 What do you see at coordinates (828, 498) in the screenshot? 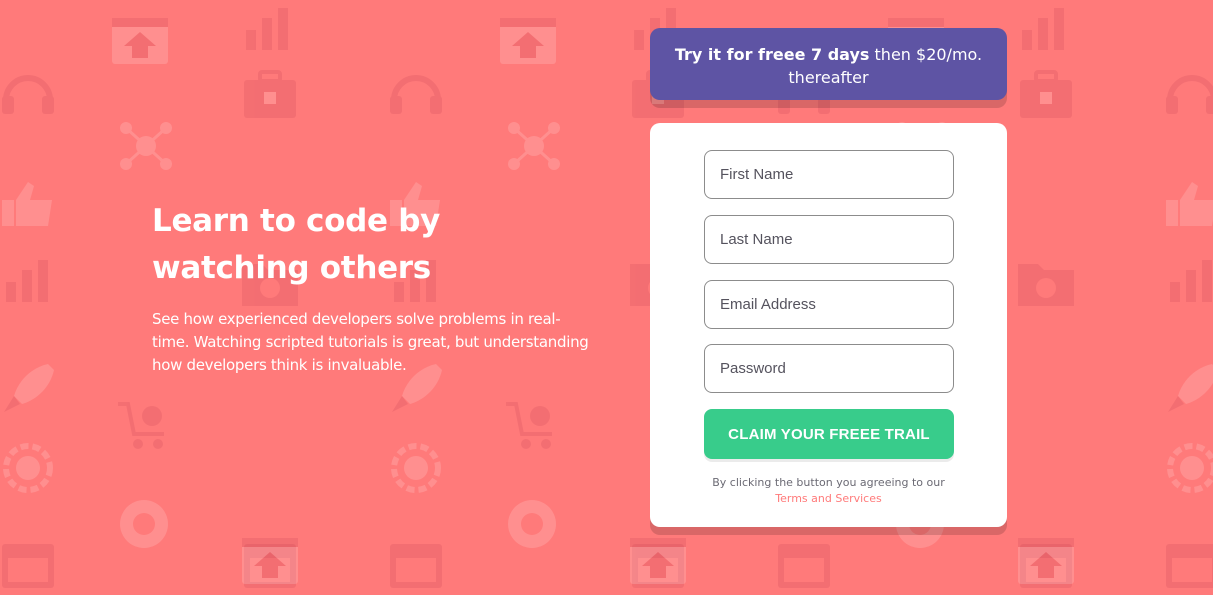
I see `terms-link: Terms and Services` at bounding box center [828, 498].